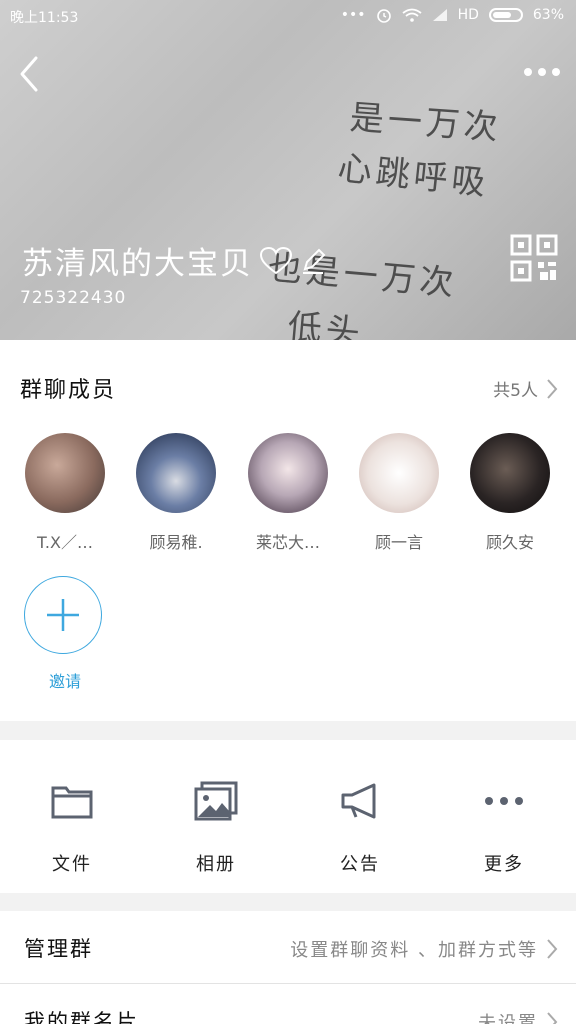 The height and width of the screenshot is (1024, 576). Describe the element at coordinates (72, 864) in the screenshot. I see `tool-label: 文件` at that location.